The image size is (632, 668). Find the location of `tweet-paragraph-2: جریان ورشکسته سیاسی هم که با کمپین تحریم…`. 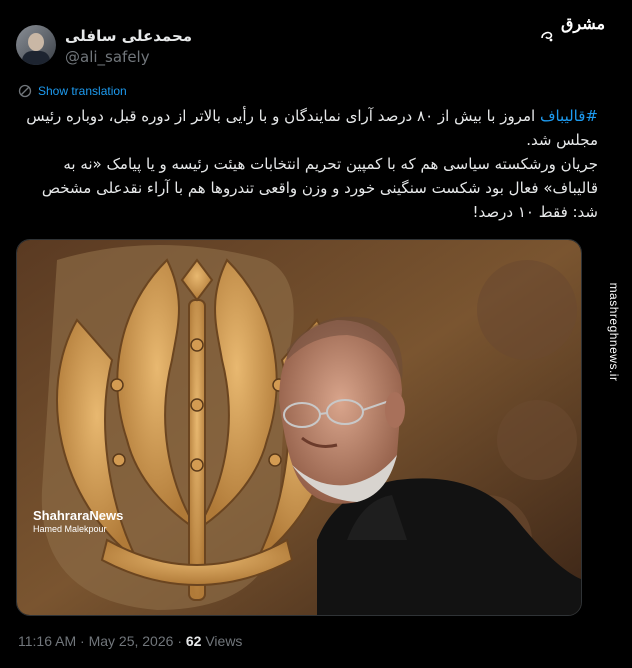

tweet-paragraph-2: جریان ورشکسته سیاسی هم که با کمپین تحریم… is located at coordinates (319, 188).